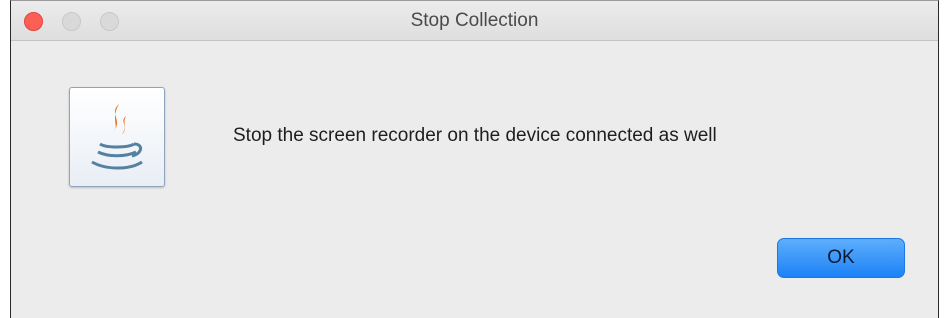  I want to click on title-bar: Stop Collection, so click(474, 21).